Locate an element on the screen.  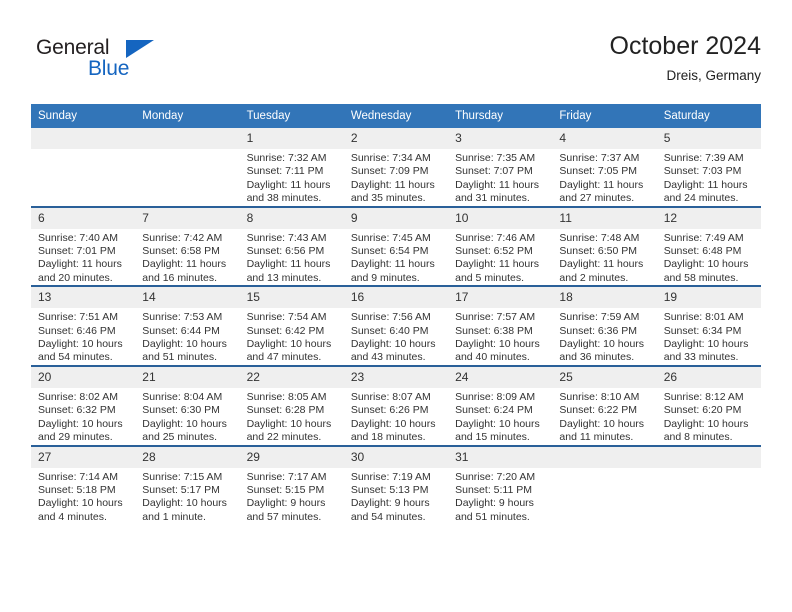
sunset-text: Sunset: 7:11 PM is located at coordinates (285, 171).